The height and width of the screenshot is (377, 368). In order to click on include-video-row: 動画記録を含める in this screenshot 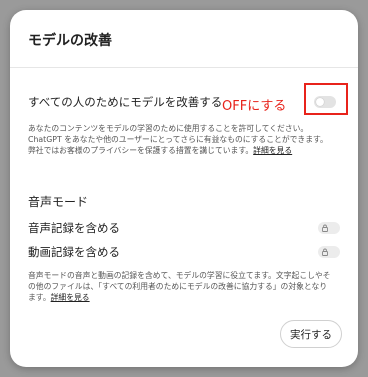, I will do `click(184, 252)`.